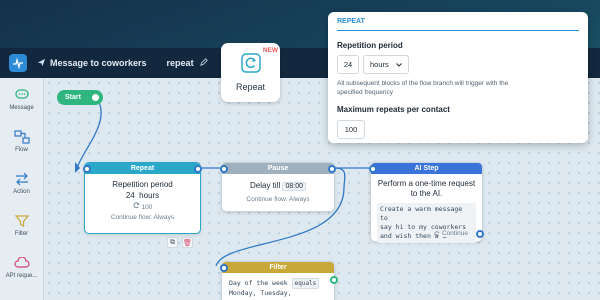 This screenshot has width=600, height=300. I want to click on period-note-line2: specified frequency, so click(365, 92).